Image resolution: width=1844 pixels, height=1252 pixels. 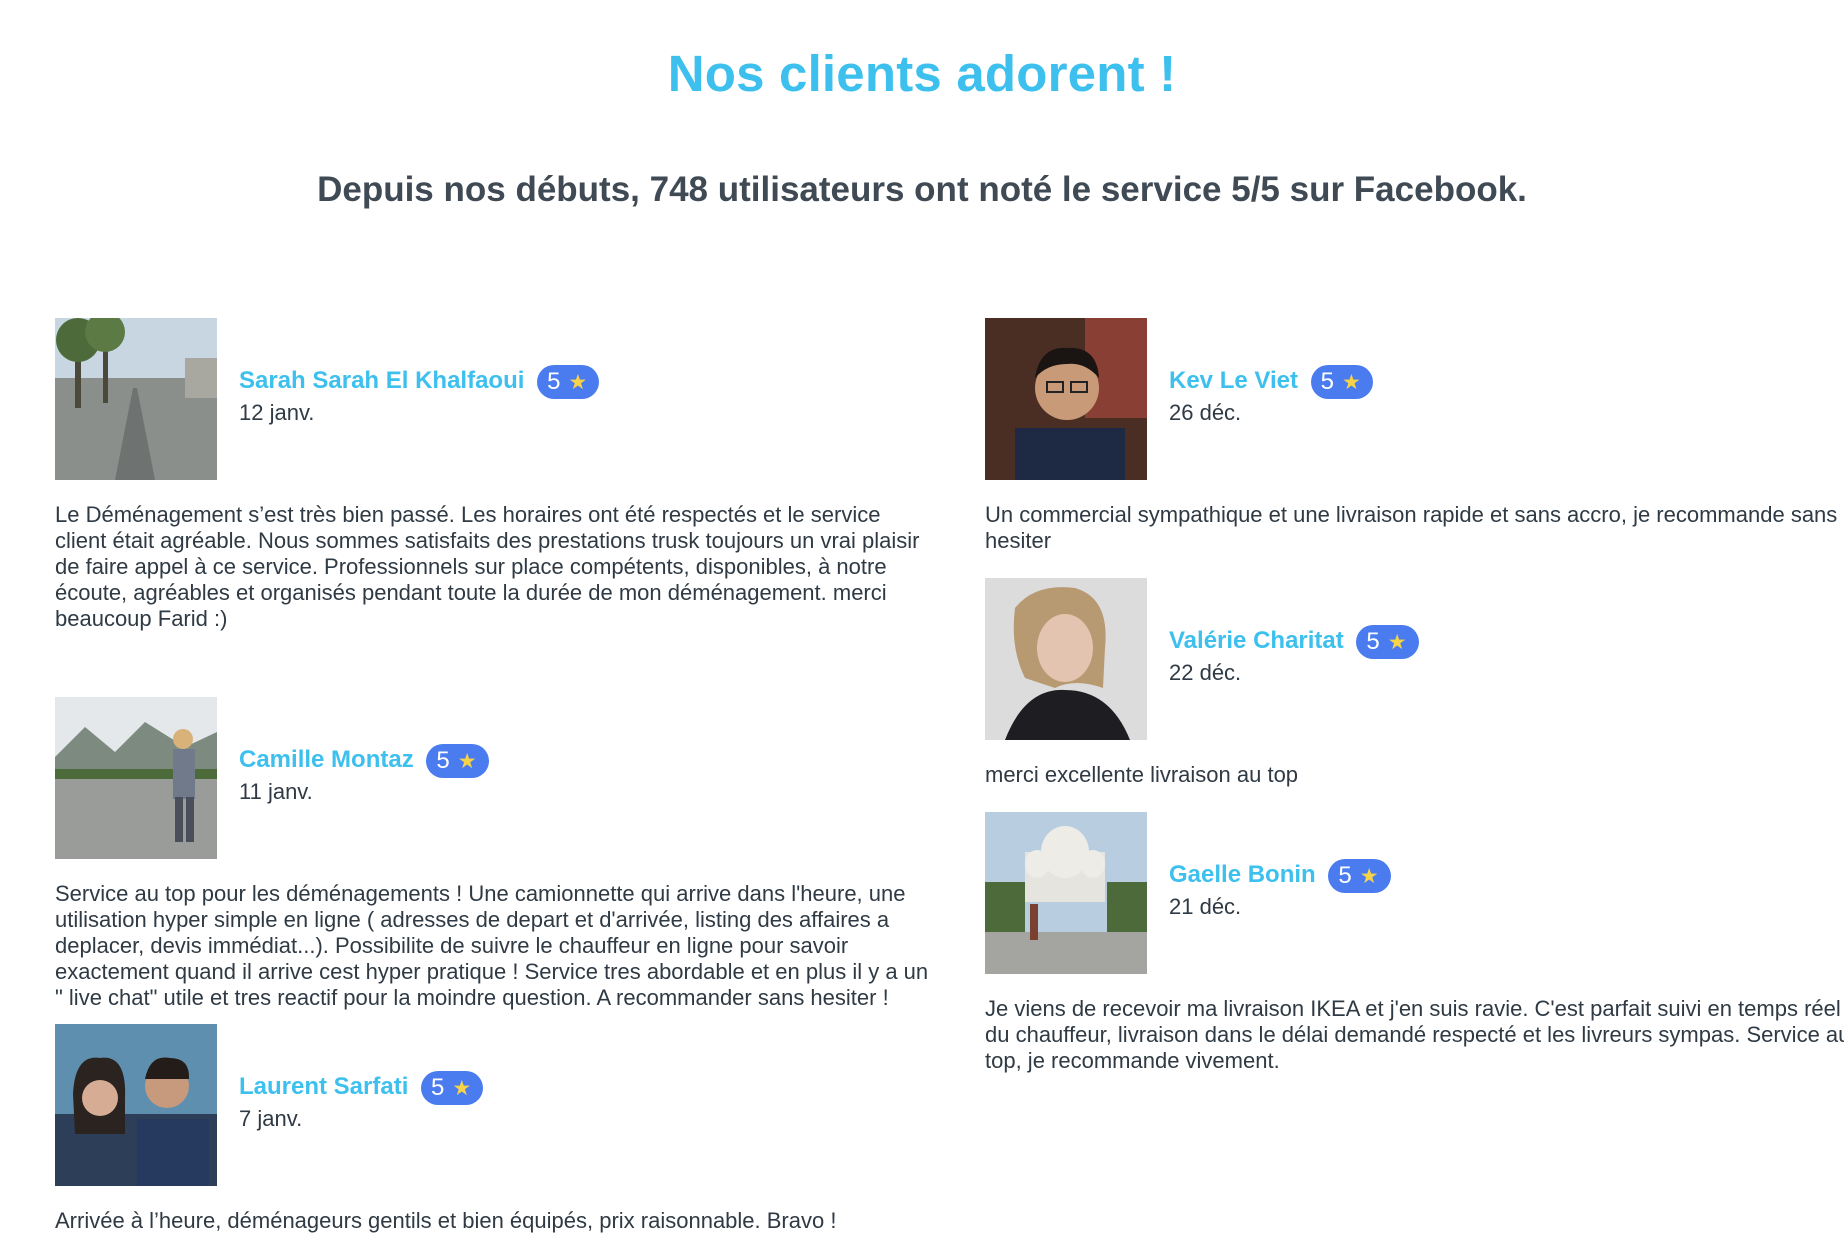 What do you see at coordinates (1205, 906) in the screenshot?
I see `review-date: 21 déc.` at bounding box center [1205, 906].